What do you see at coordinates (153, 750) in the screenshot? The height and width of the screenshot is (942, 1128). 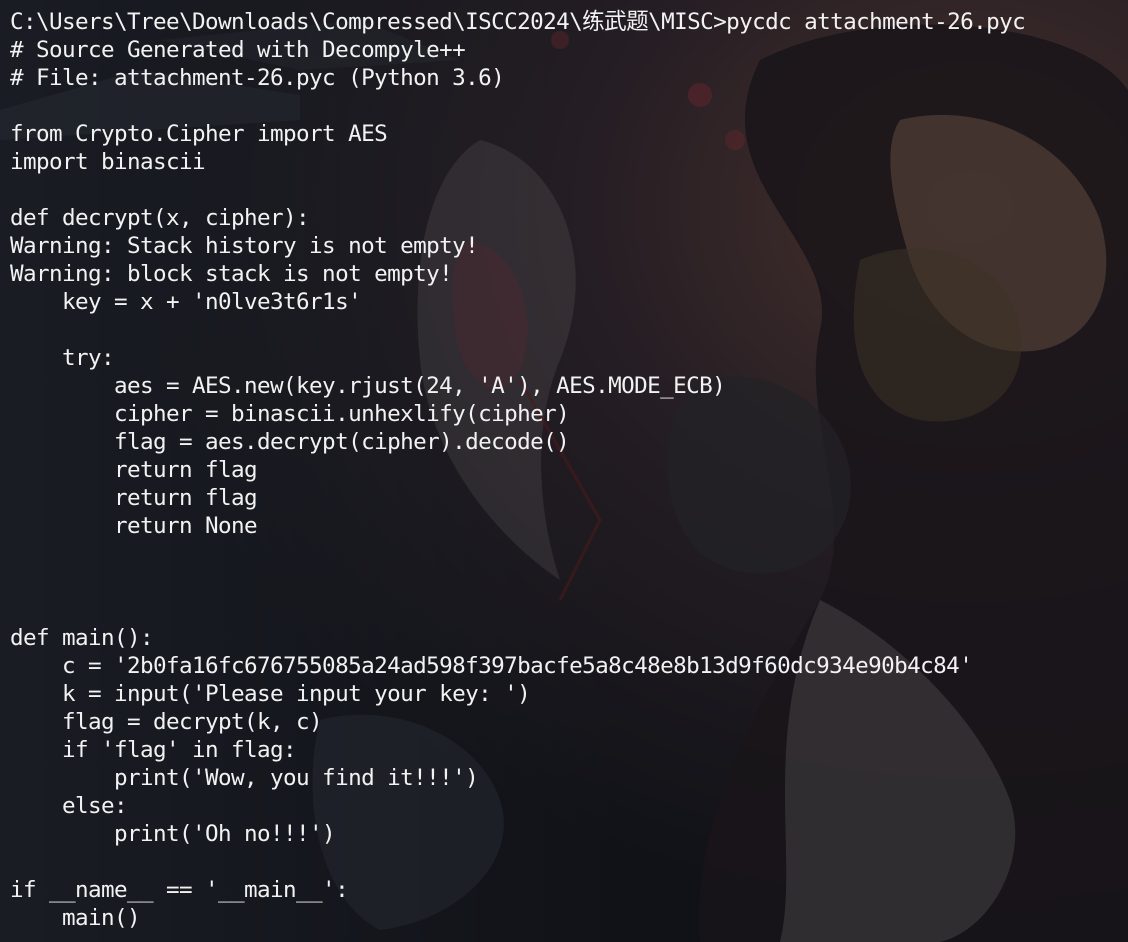 I see `output-line: if 'flag' in flag:` at bounding box center [153, 750].